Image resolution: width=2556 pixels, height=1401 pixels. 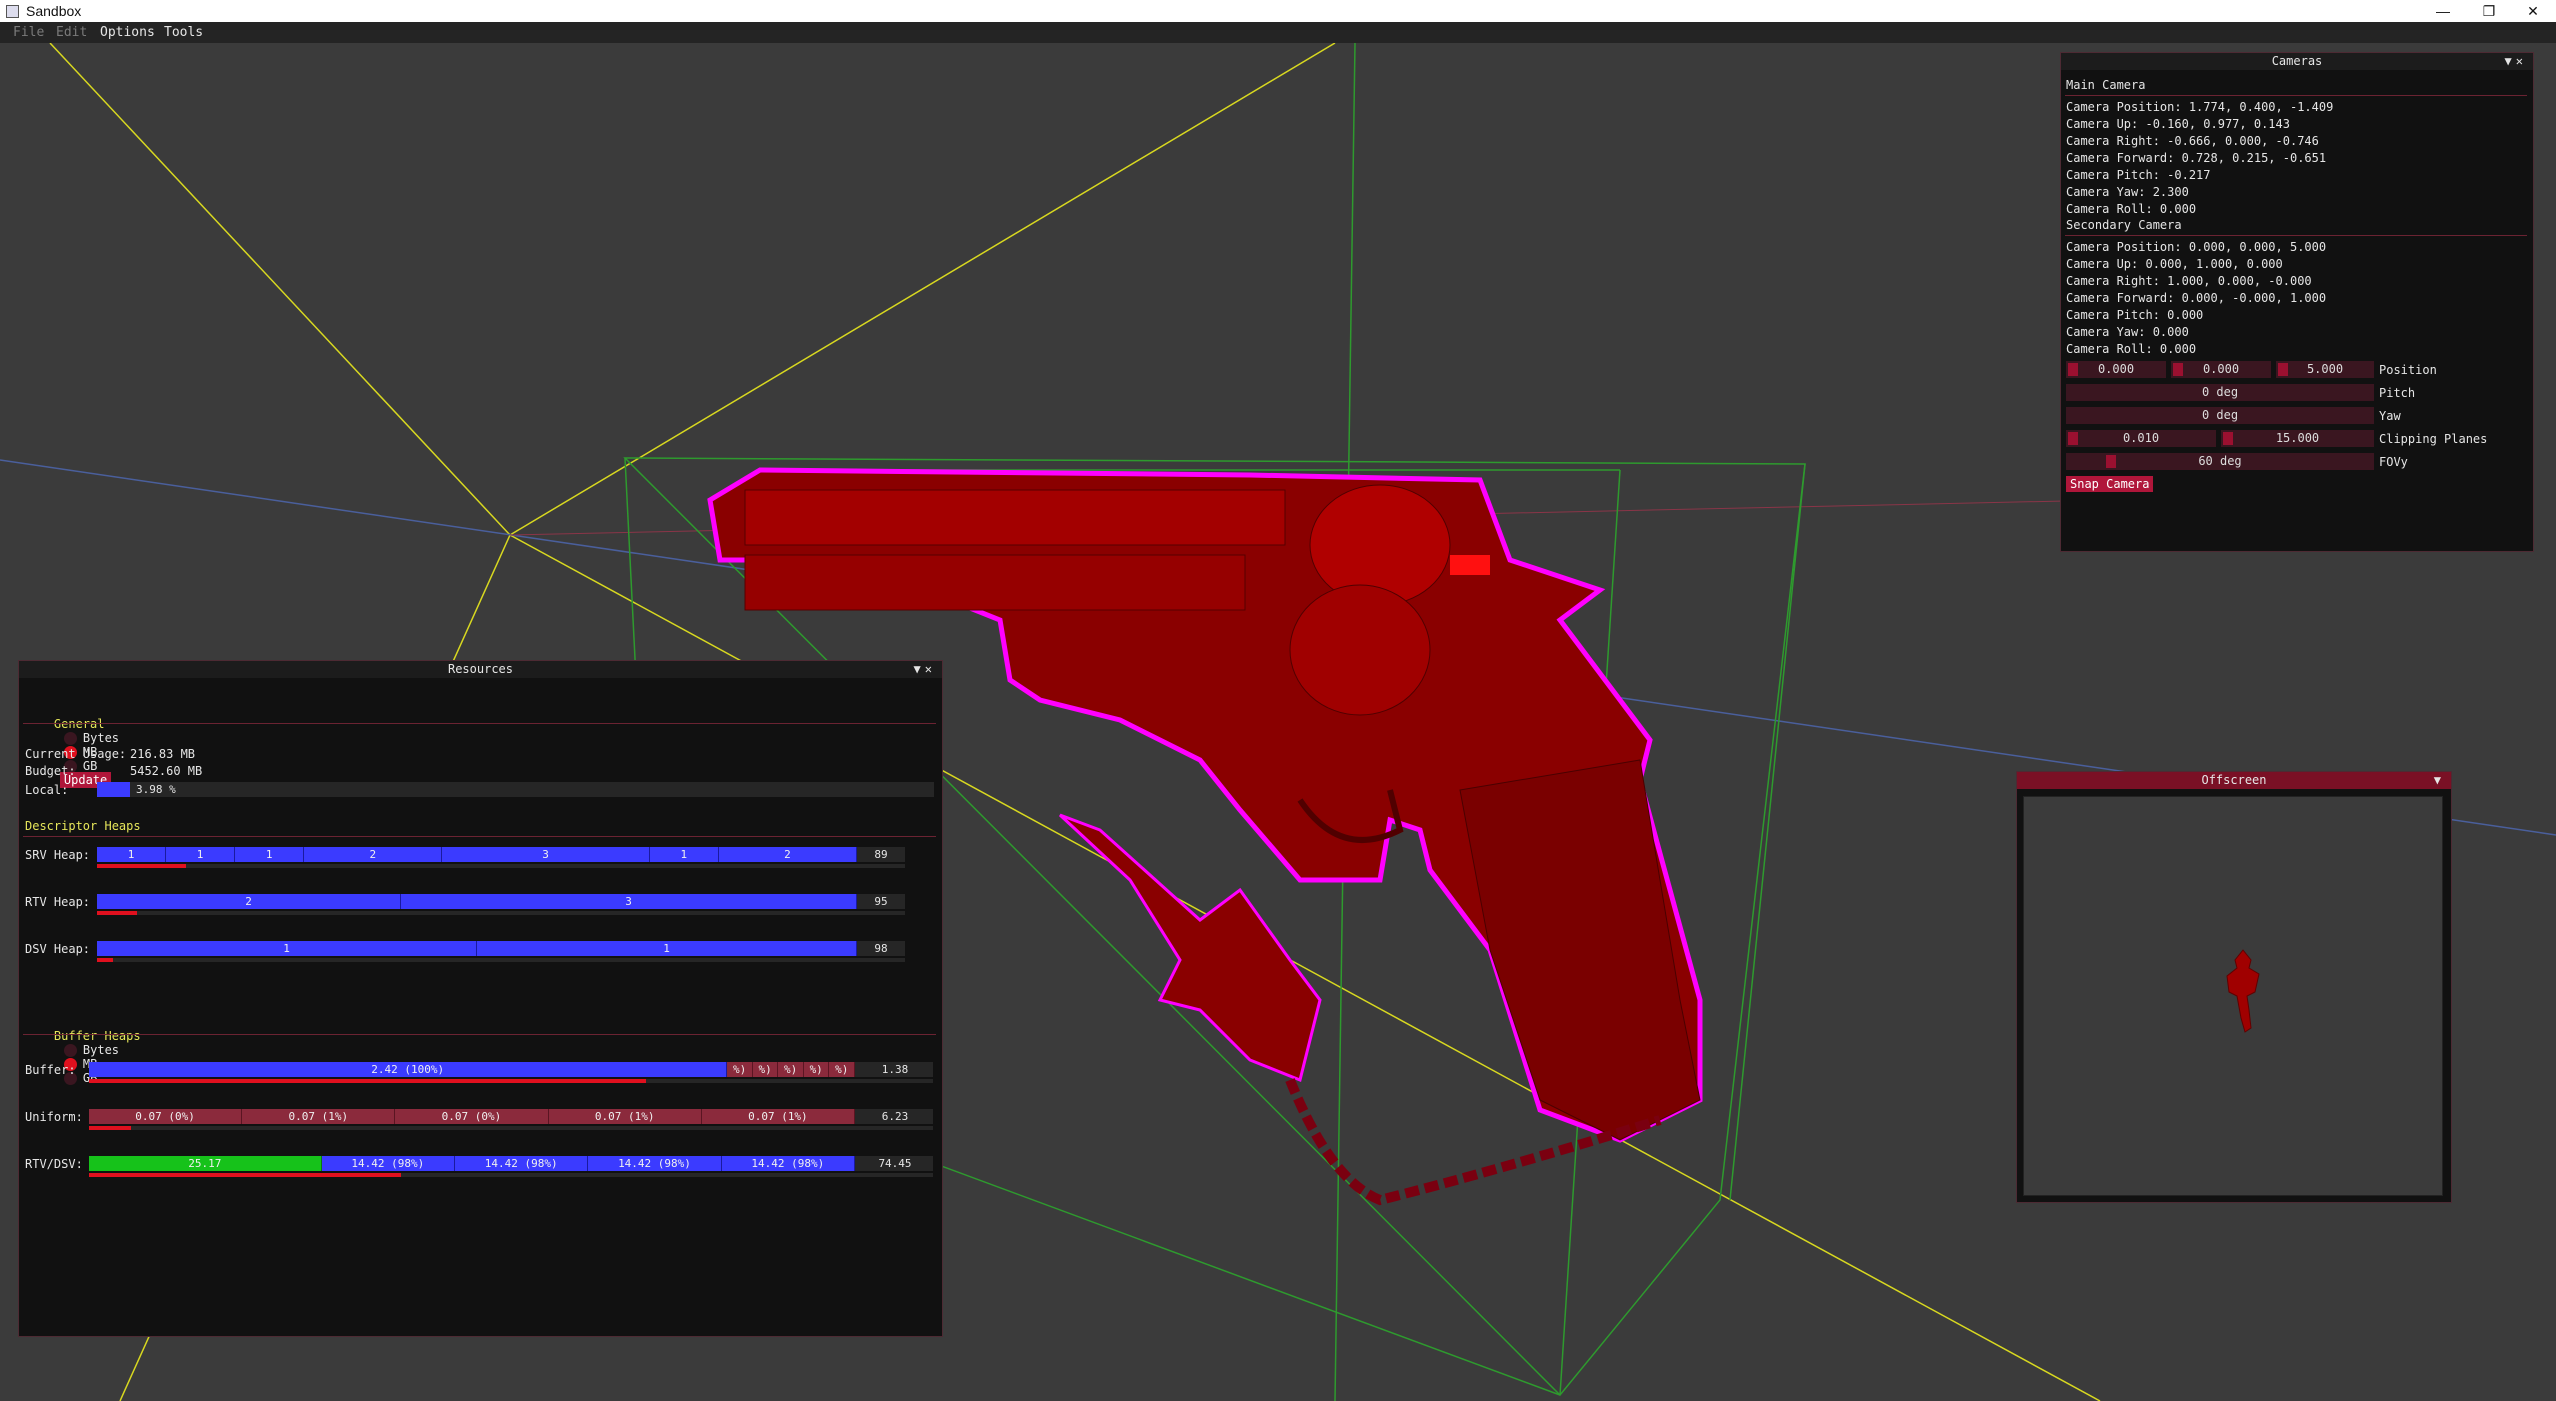 I want to click on menu-tools: Tools, so click(x=183, y=32).